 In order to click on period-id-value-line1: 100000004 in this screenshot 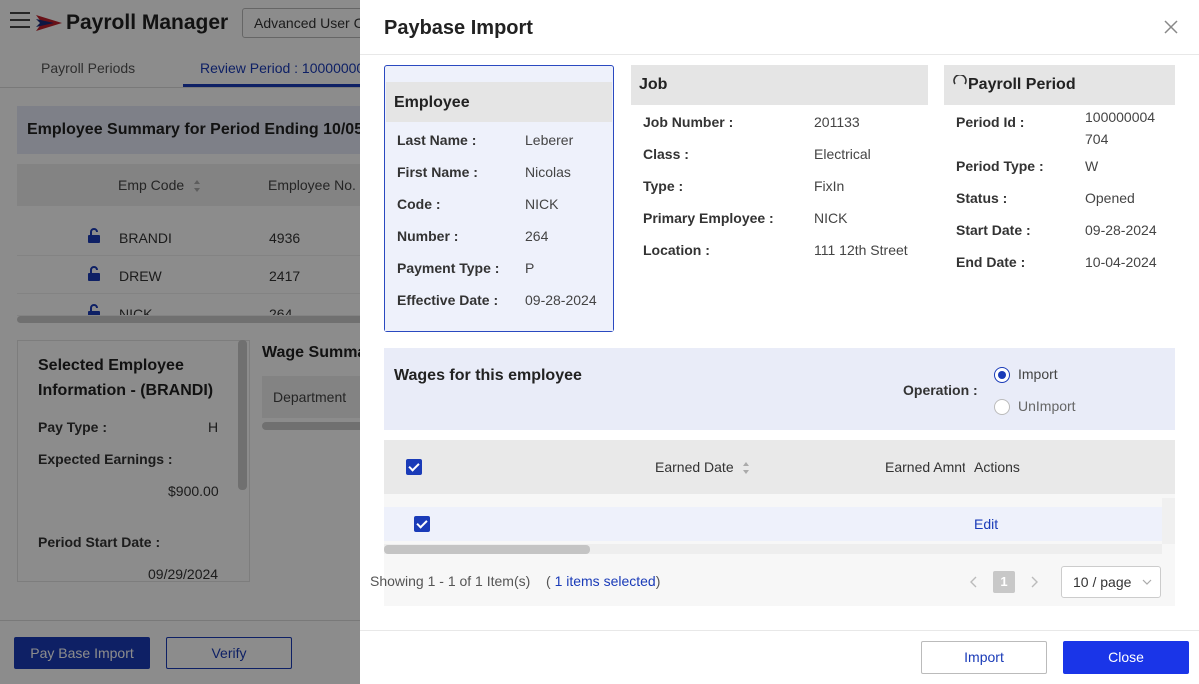, I will do `click(1120, 117)`.